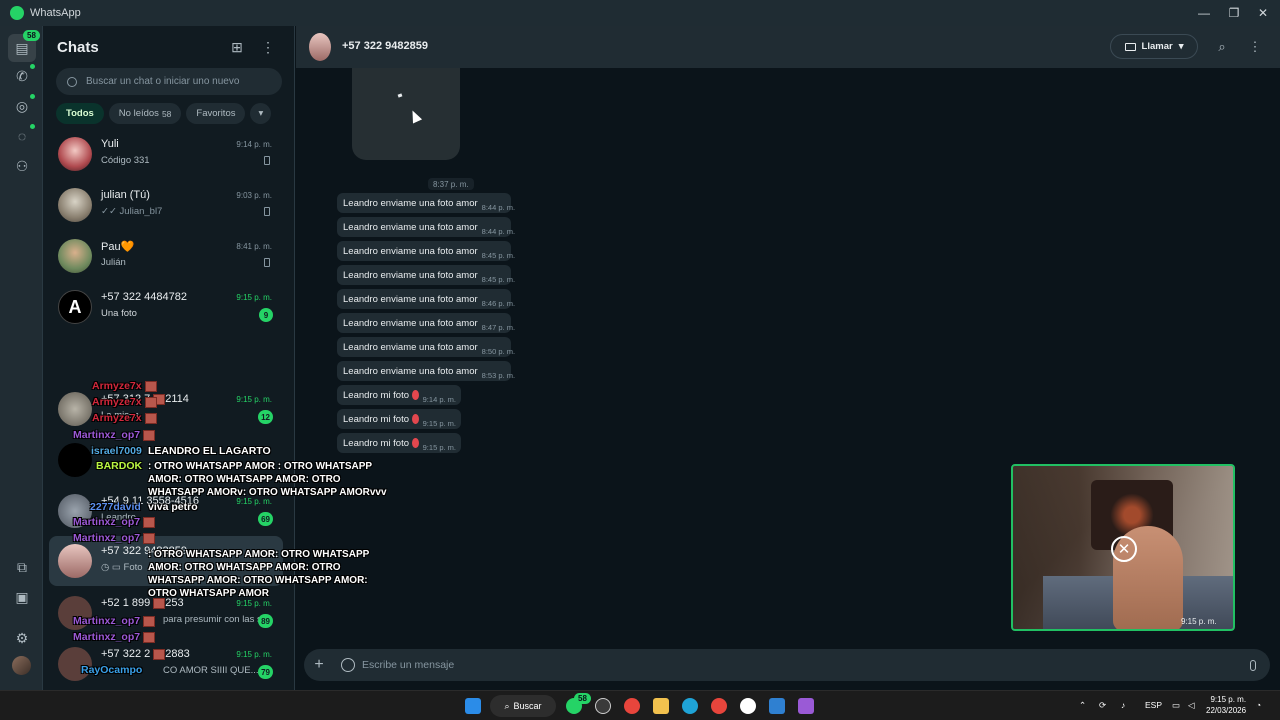 Image resolution: width=1280 pixels, height=720 pixels. I want to click on message-time: 8:44 p. m., so click(498, 231).